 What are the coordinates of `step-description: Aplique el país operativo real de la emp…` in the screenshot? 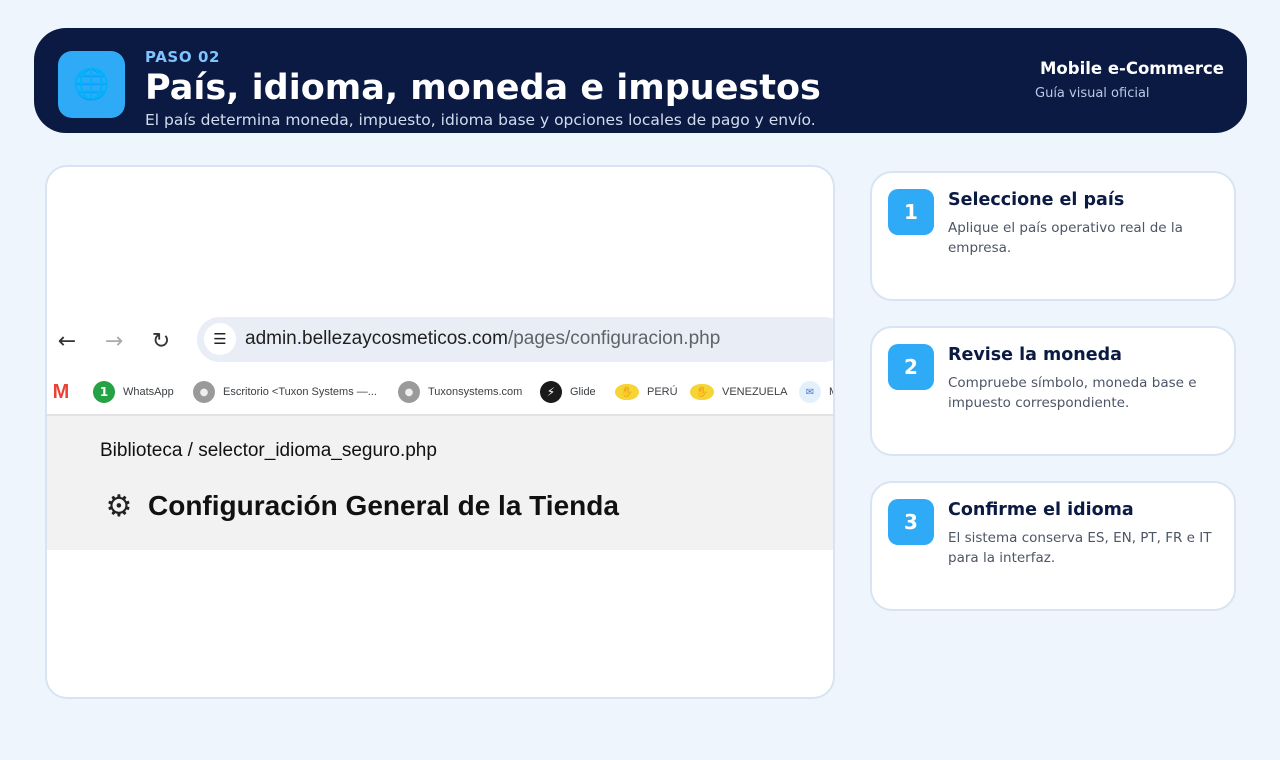 It's located at (1065, 238).